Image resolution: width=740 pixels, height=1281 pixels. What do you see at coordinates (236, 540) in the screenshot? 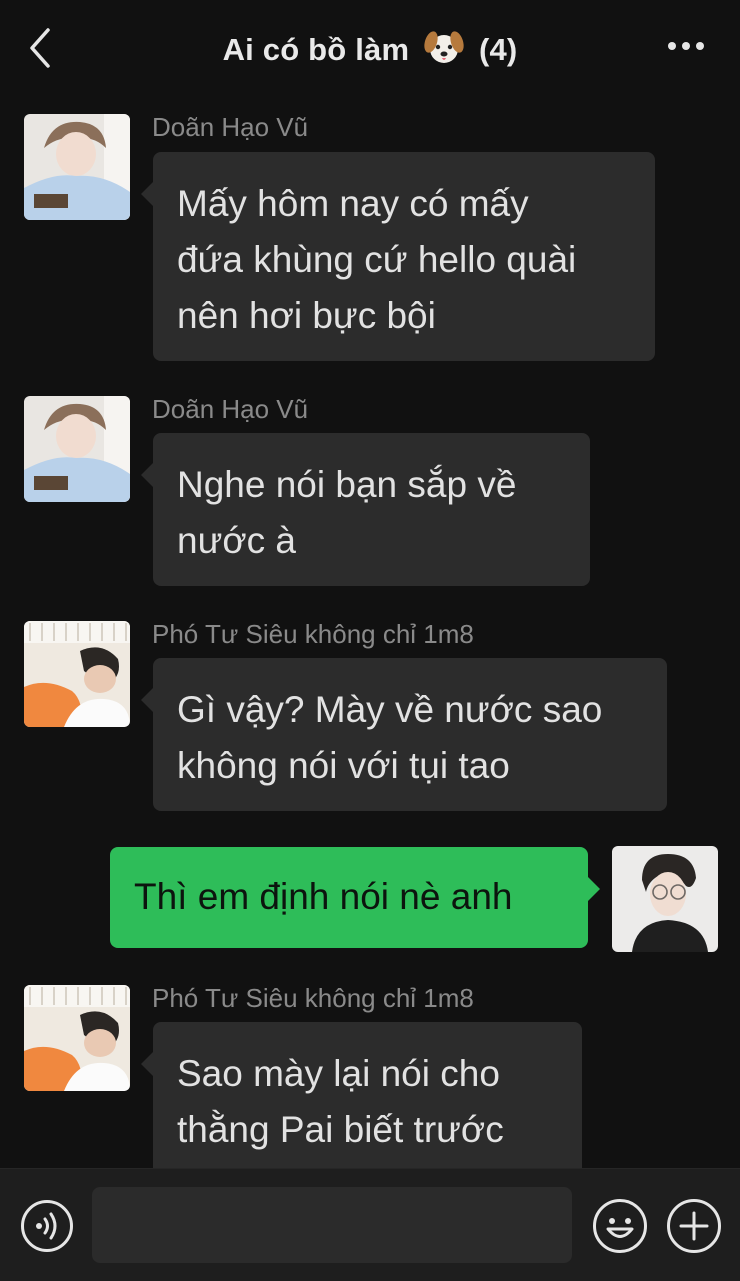
I see `message-text-line: nước à` at bounding box center [236, 540].